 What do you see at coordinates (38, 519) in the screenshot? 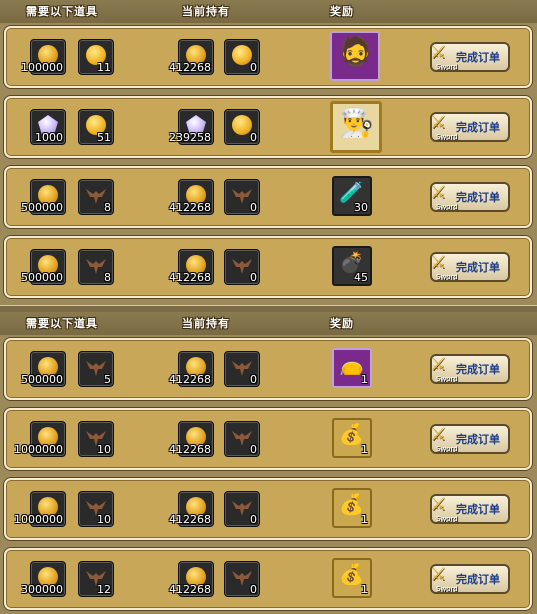
I see `item-count: 1000000` at bounding box center [38, 519].